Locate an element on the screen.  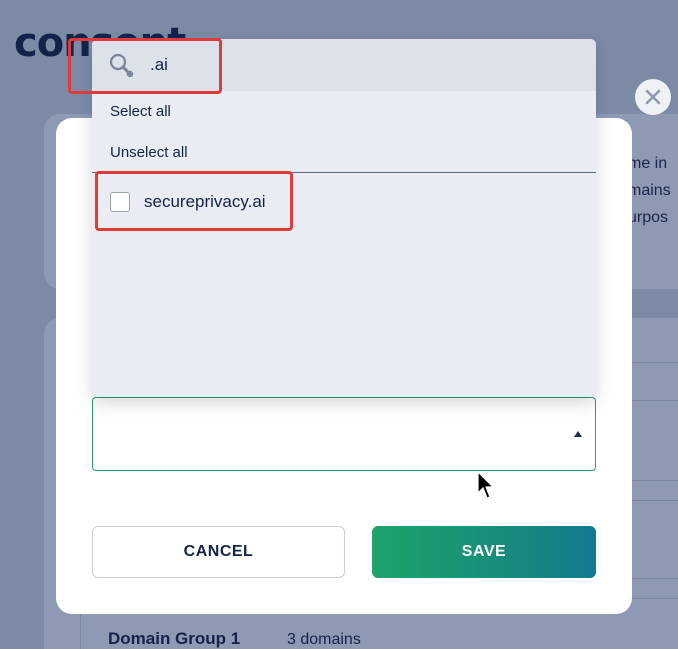
select-all-option: Select all is located at coordinates (140, 111).